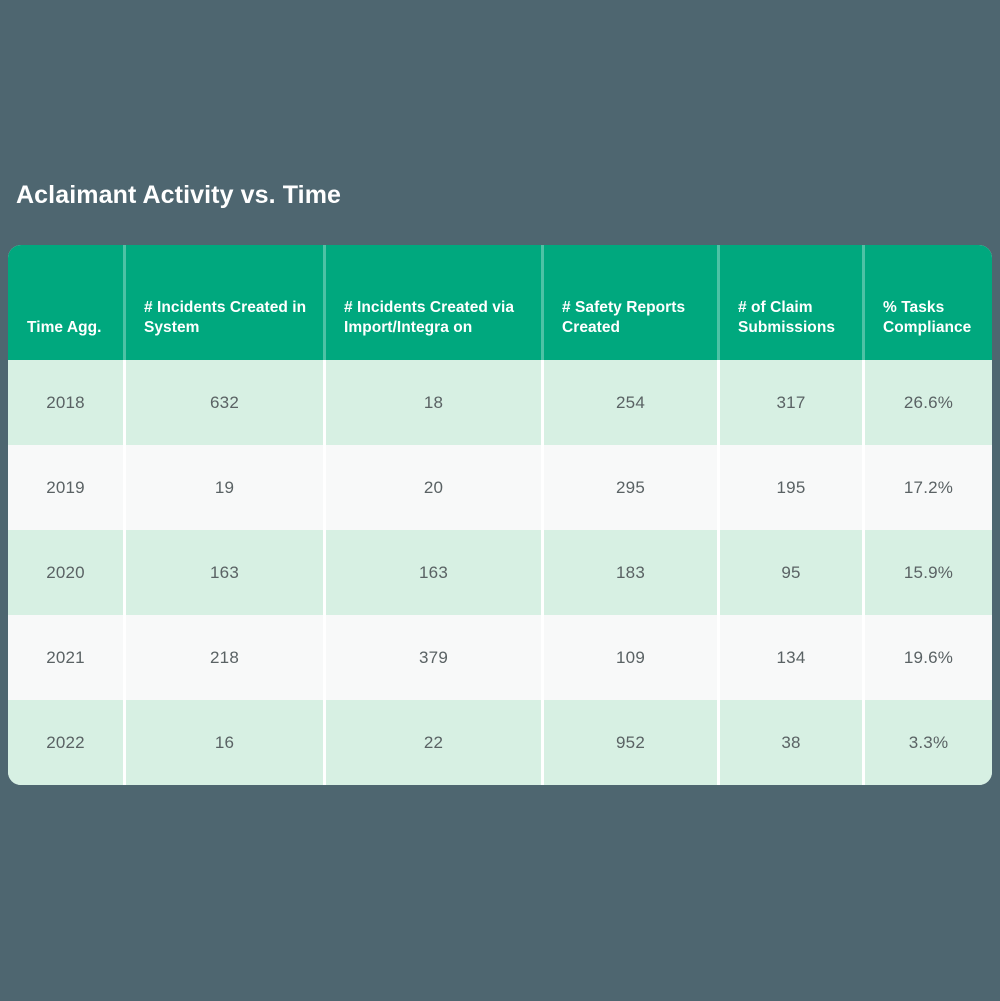  I want to click on table-row: 2022 16 22 952 38 3.3%, so click(500, 742).